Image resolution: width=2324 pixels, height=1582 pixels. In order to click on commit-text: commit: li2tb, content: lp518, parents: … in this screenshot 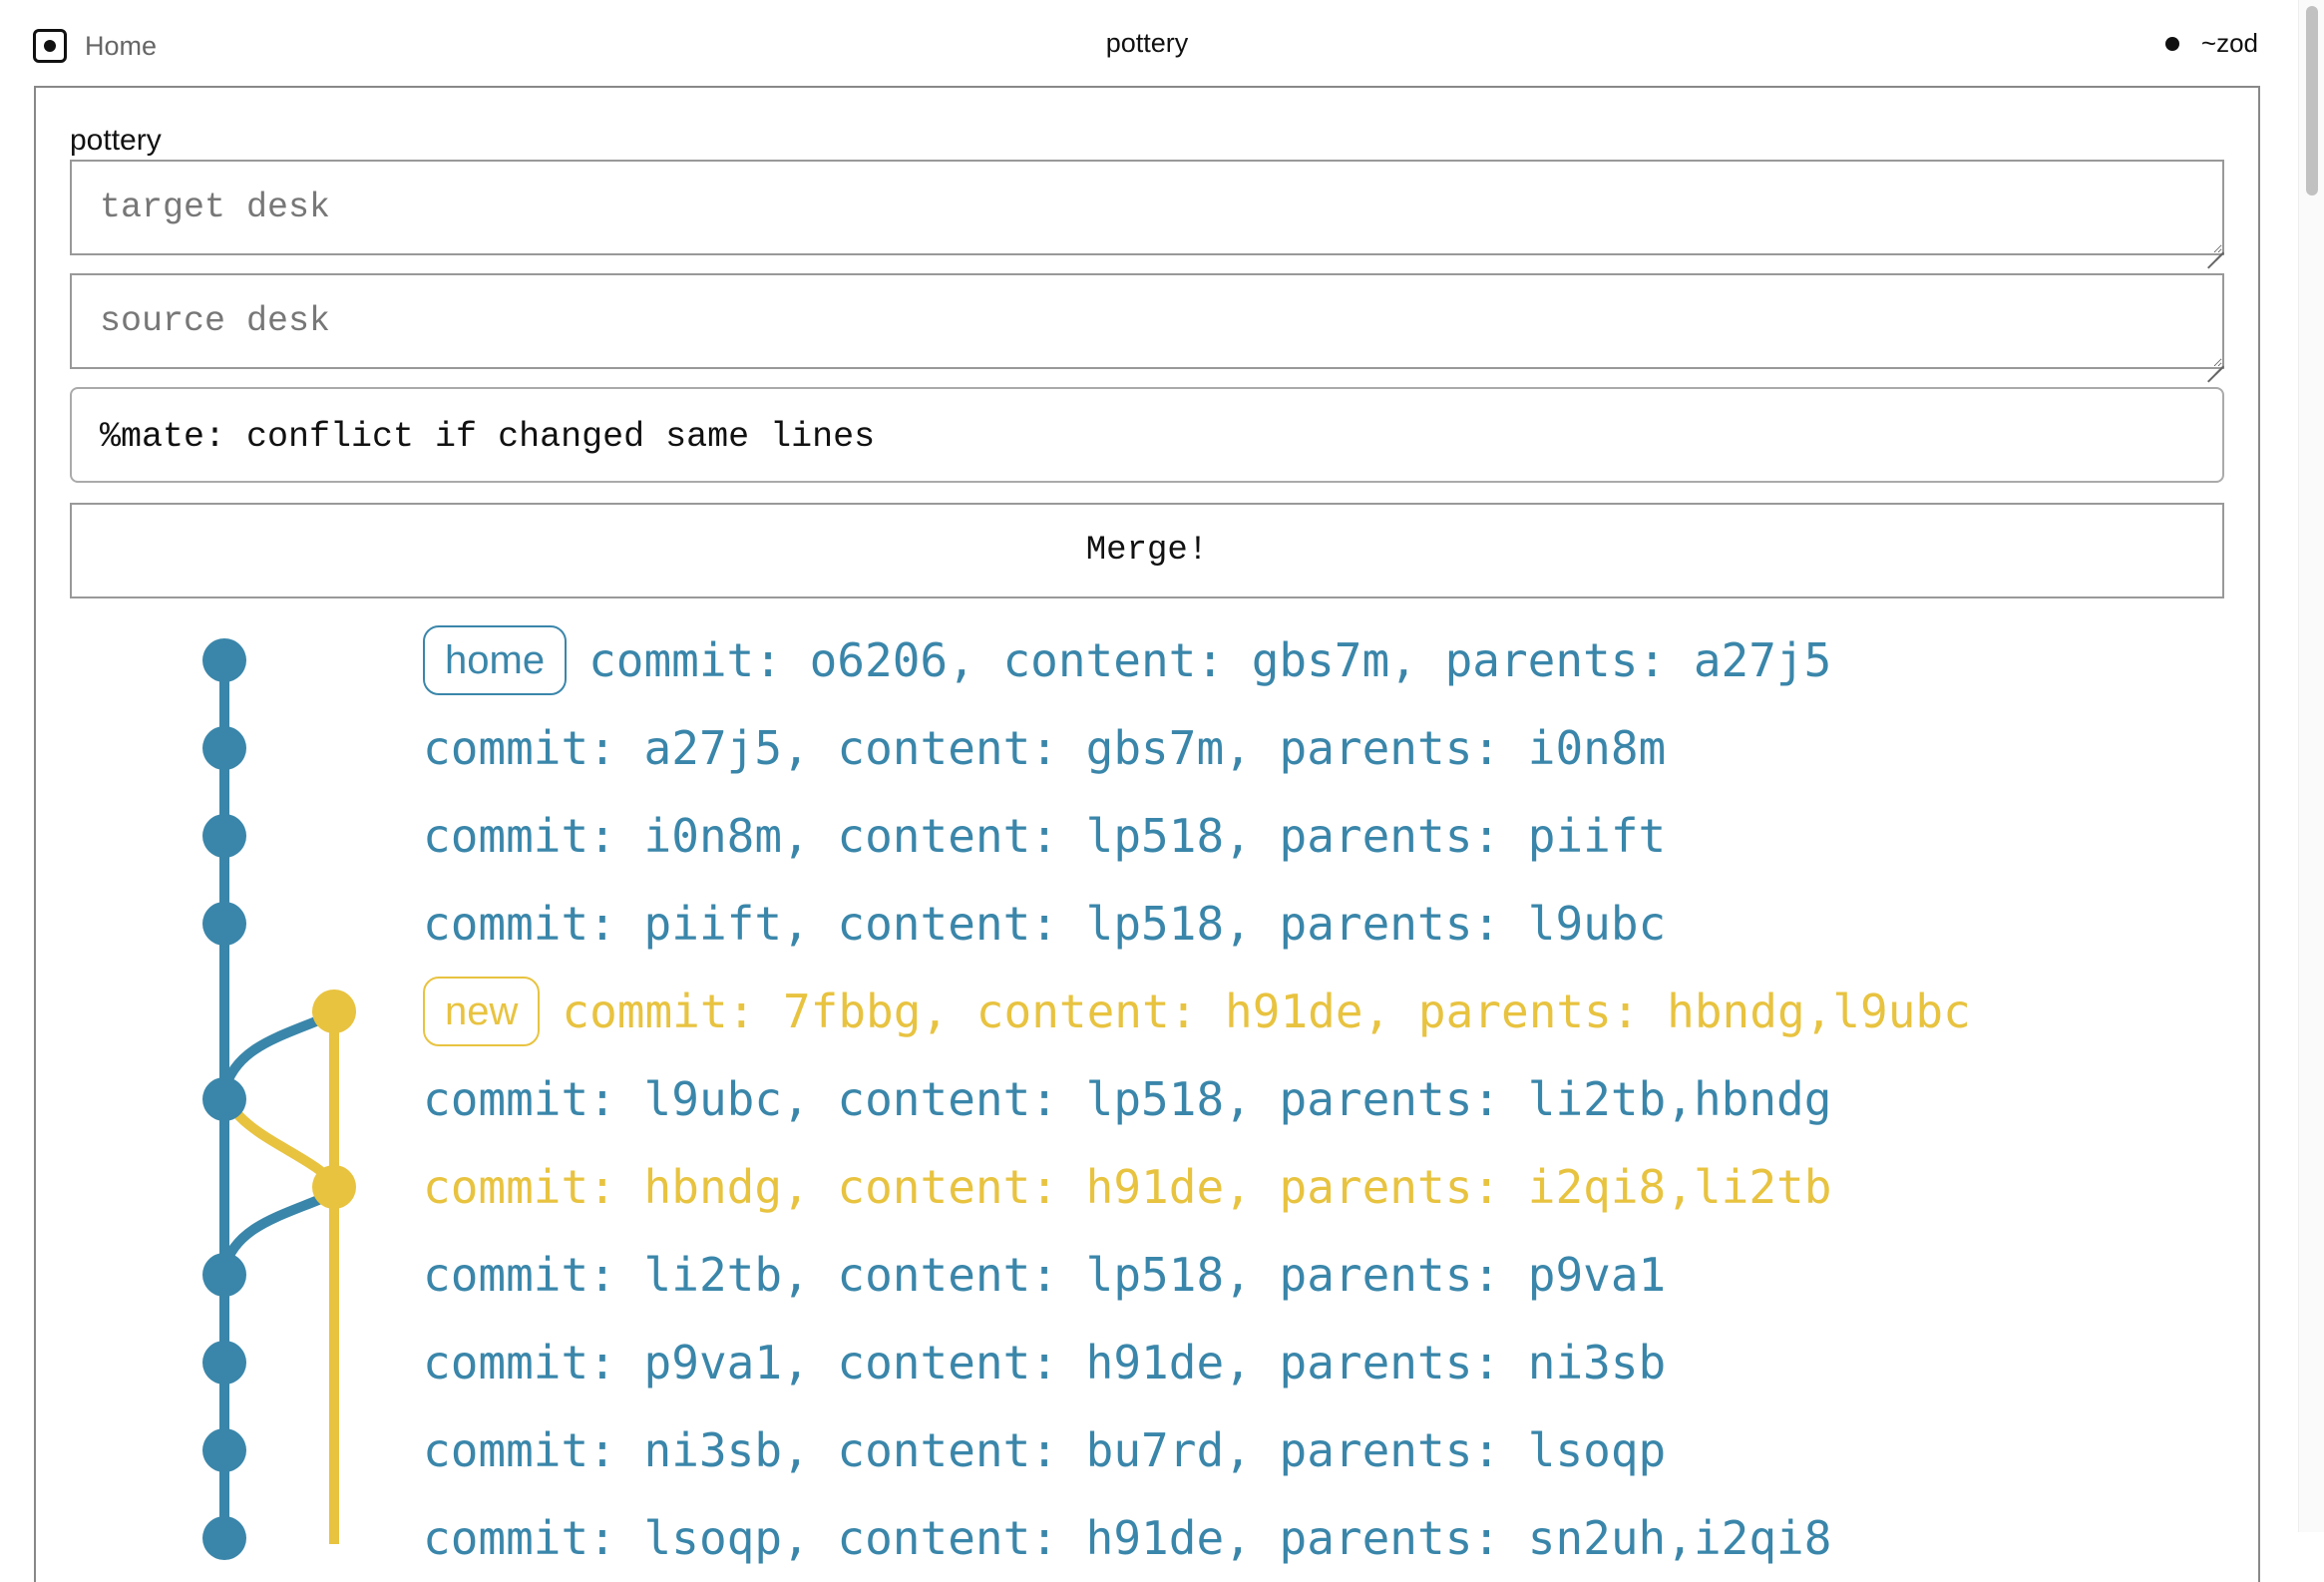, I will do `click(1045, 1275)`.